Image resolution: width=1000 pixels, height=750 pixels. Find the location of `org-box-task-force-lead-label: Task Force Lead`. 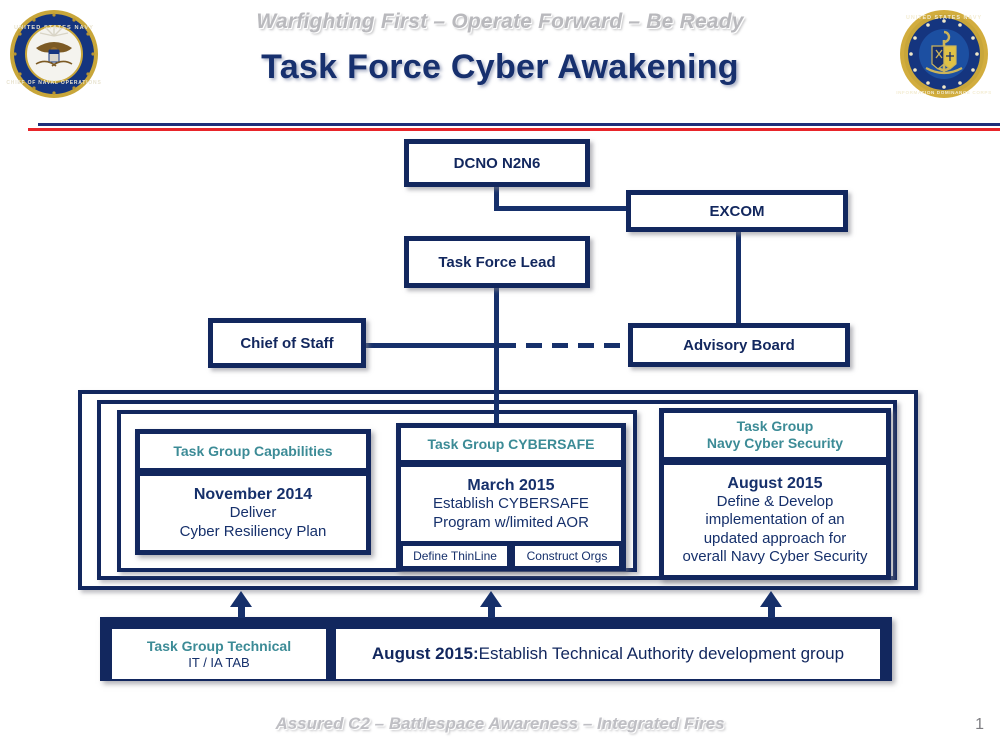

org-box-task-force-lead-label: Task Force Lead is located at coordinates (497, 262).